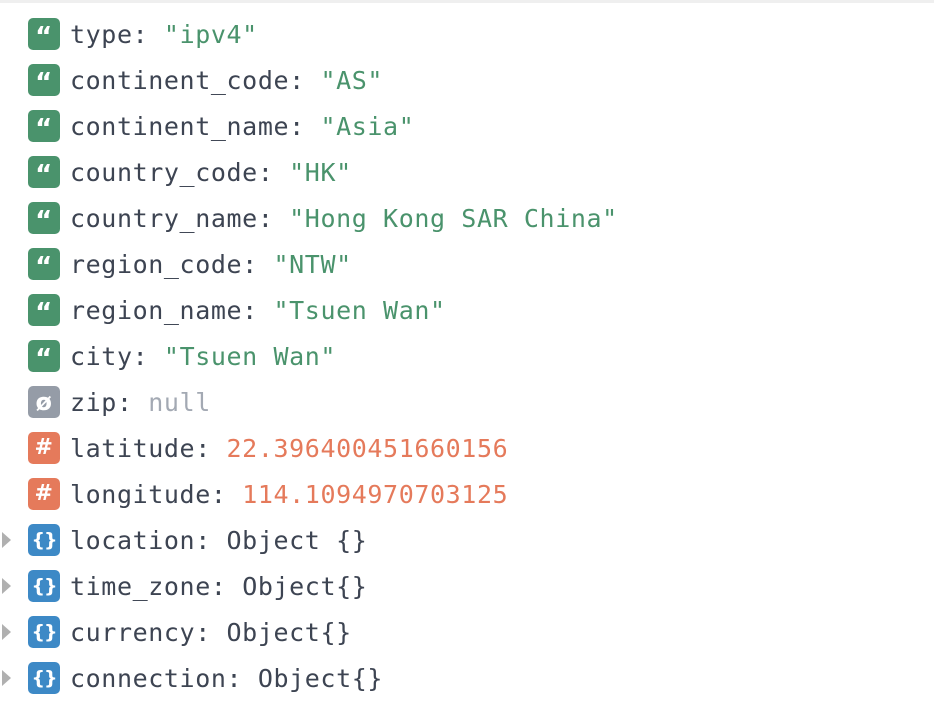 The height and width of the screenshot is (701, 934). What do you see at coordinates (180, 80) in the screenshot?
I see `json-key: continent_code` at bounding box center [180, 80].